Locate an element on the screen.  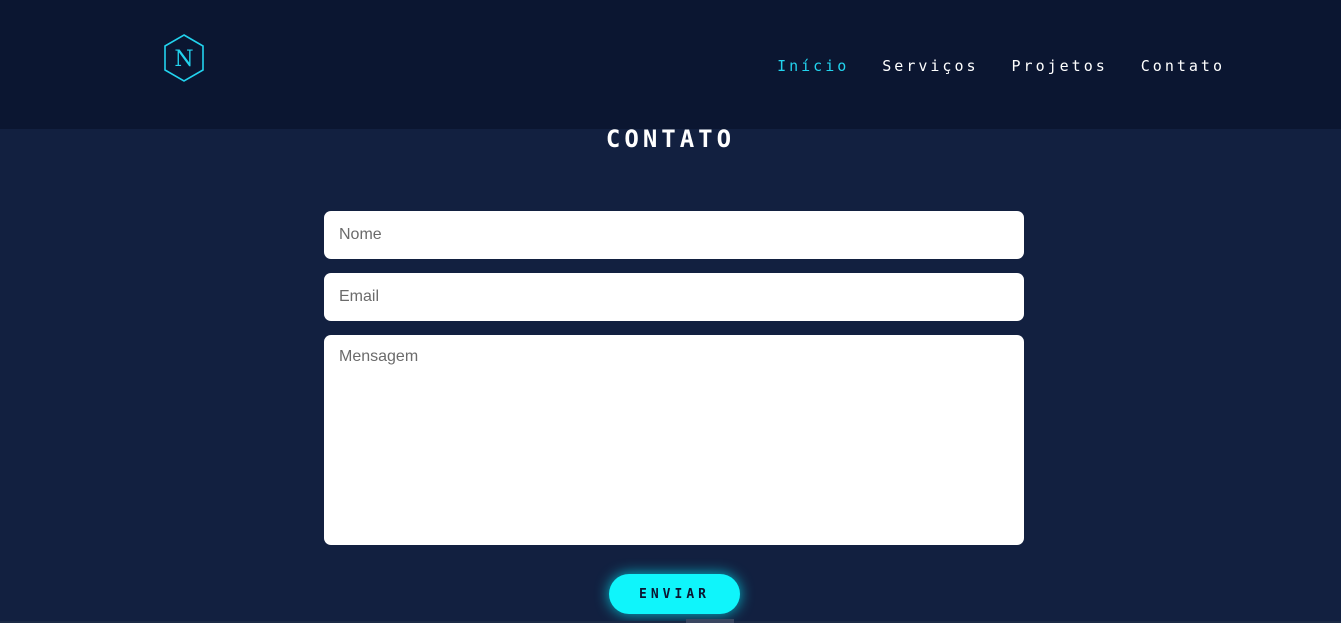
logo-graphic: N is located at coordinates (184, 58).